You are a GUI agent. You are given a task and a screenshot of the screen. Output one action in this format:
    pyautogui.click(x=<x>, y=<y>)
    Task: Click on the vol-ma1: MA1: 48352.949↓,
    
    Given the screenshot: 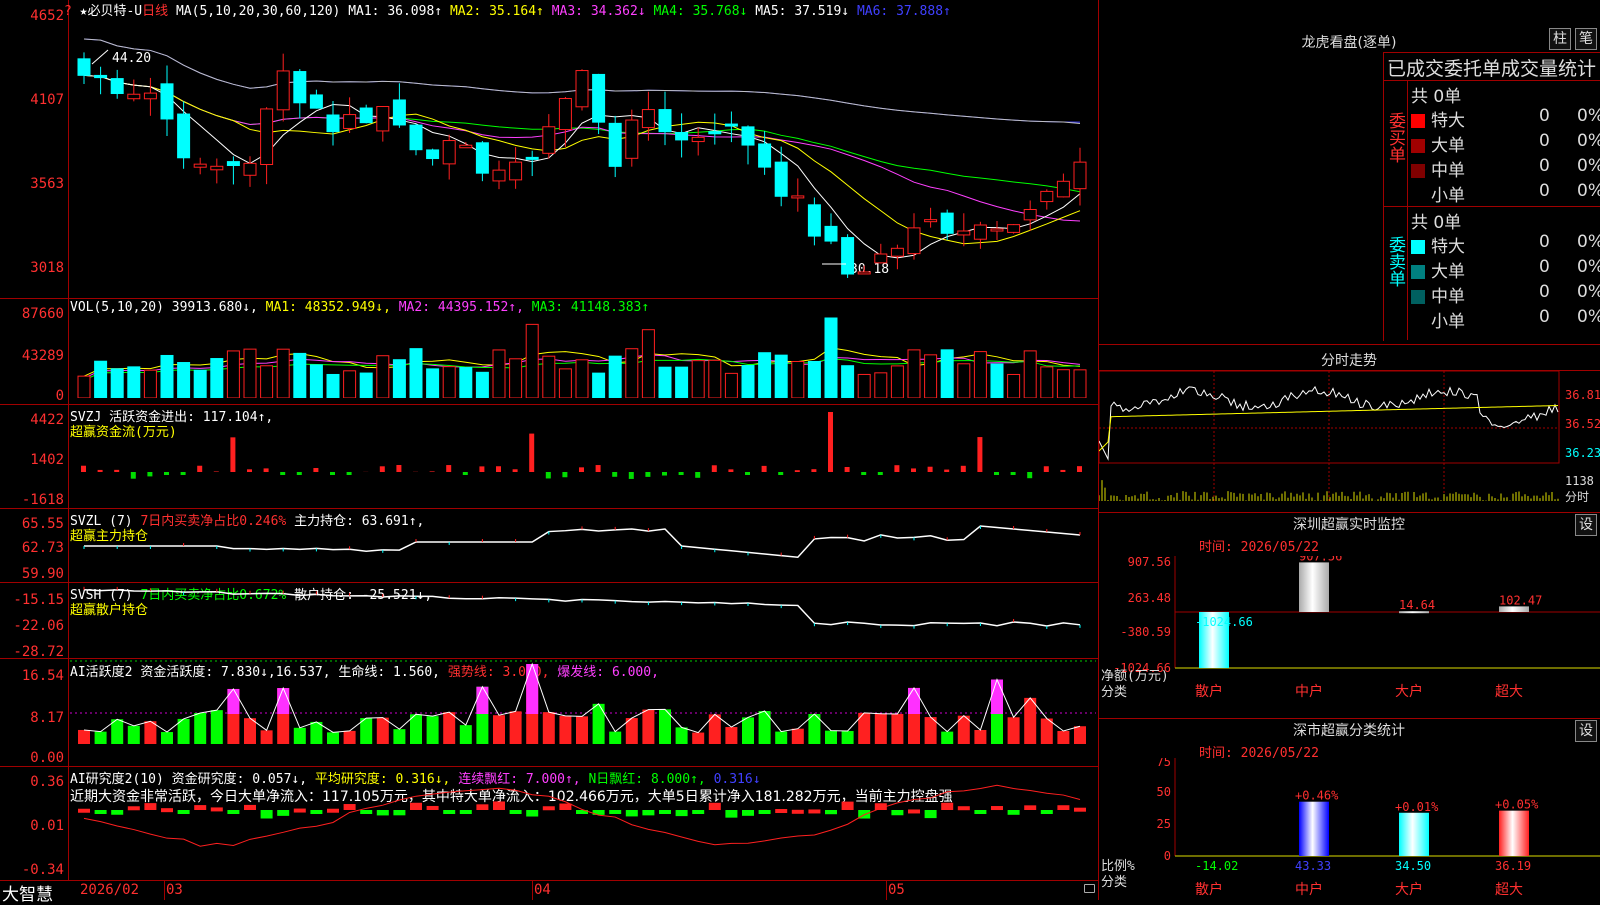 What is the action you would take?
    pyautogui.click(x=328, y=307)
    